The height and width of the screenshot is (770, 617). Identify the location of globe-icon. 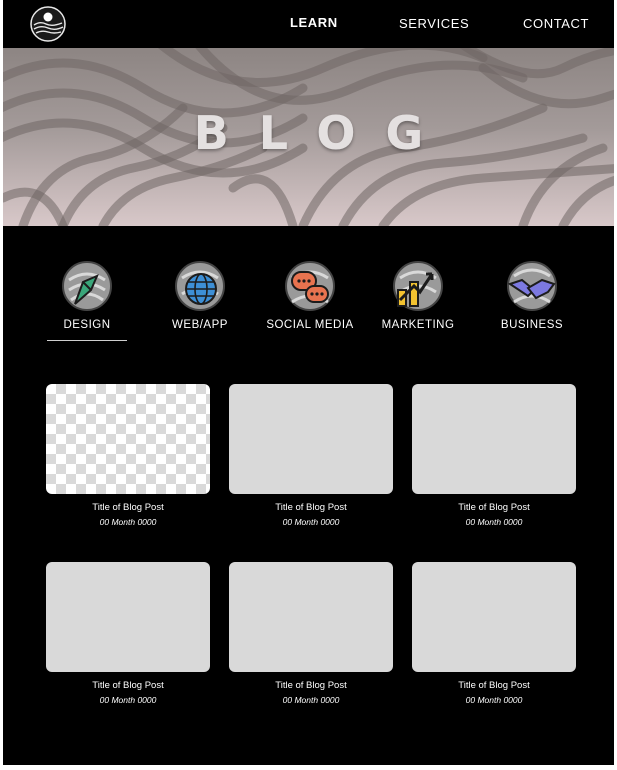
(200, 286).